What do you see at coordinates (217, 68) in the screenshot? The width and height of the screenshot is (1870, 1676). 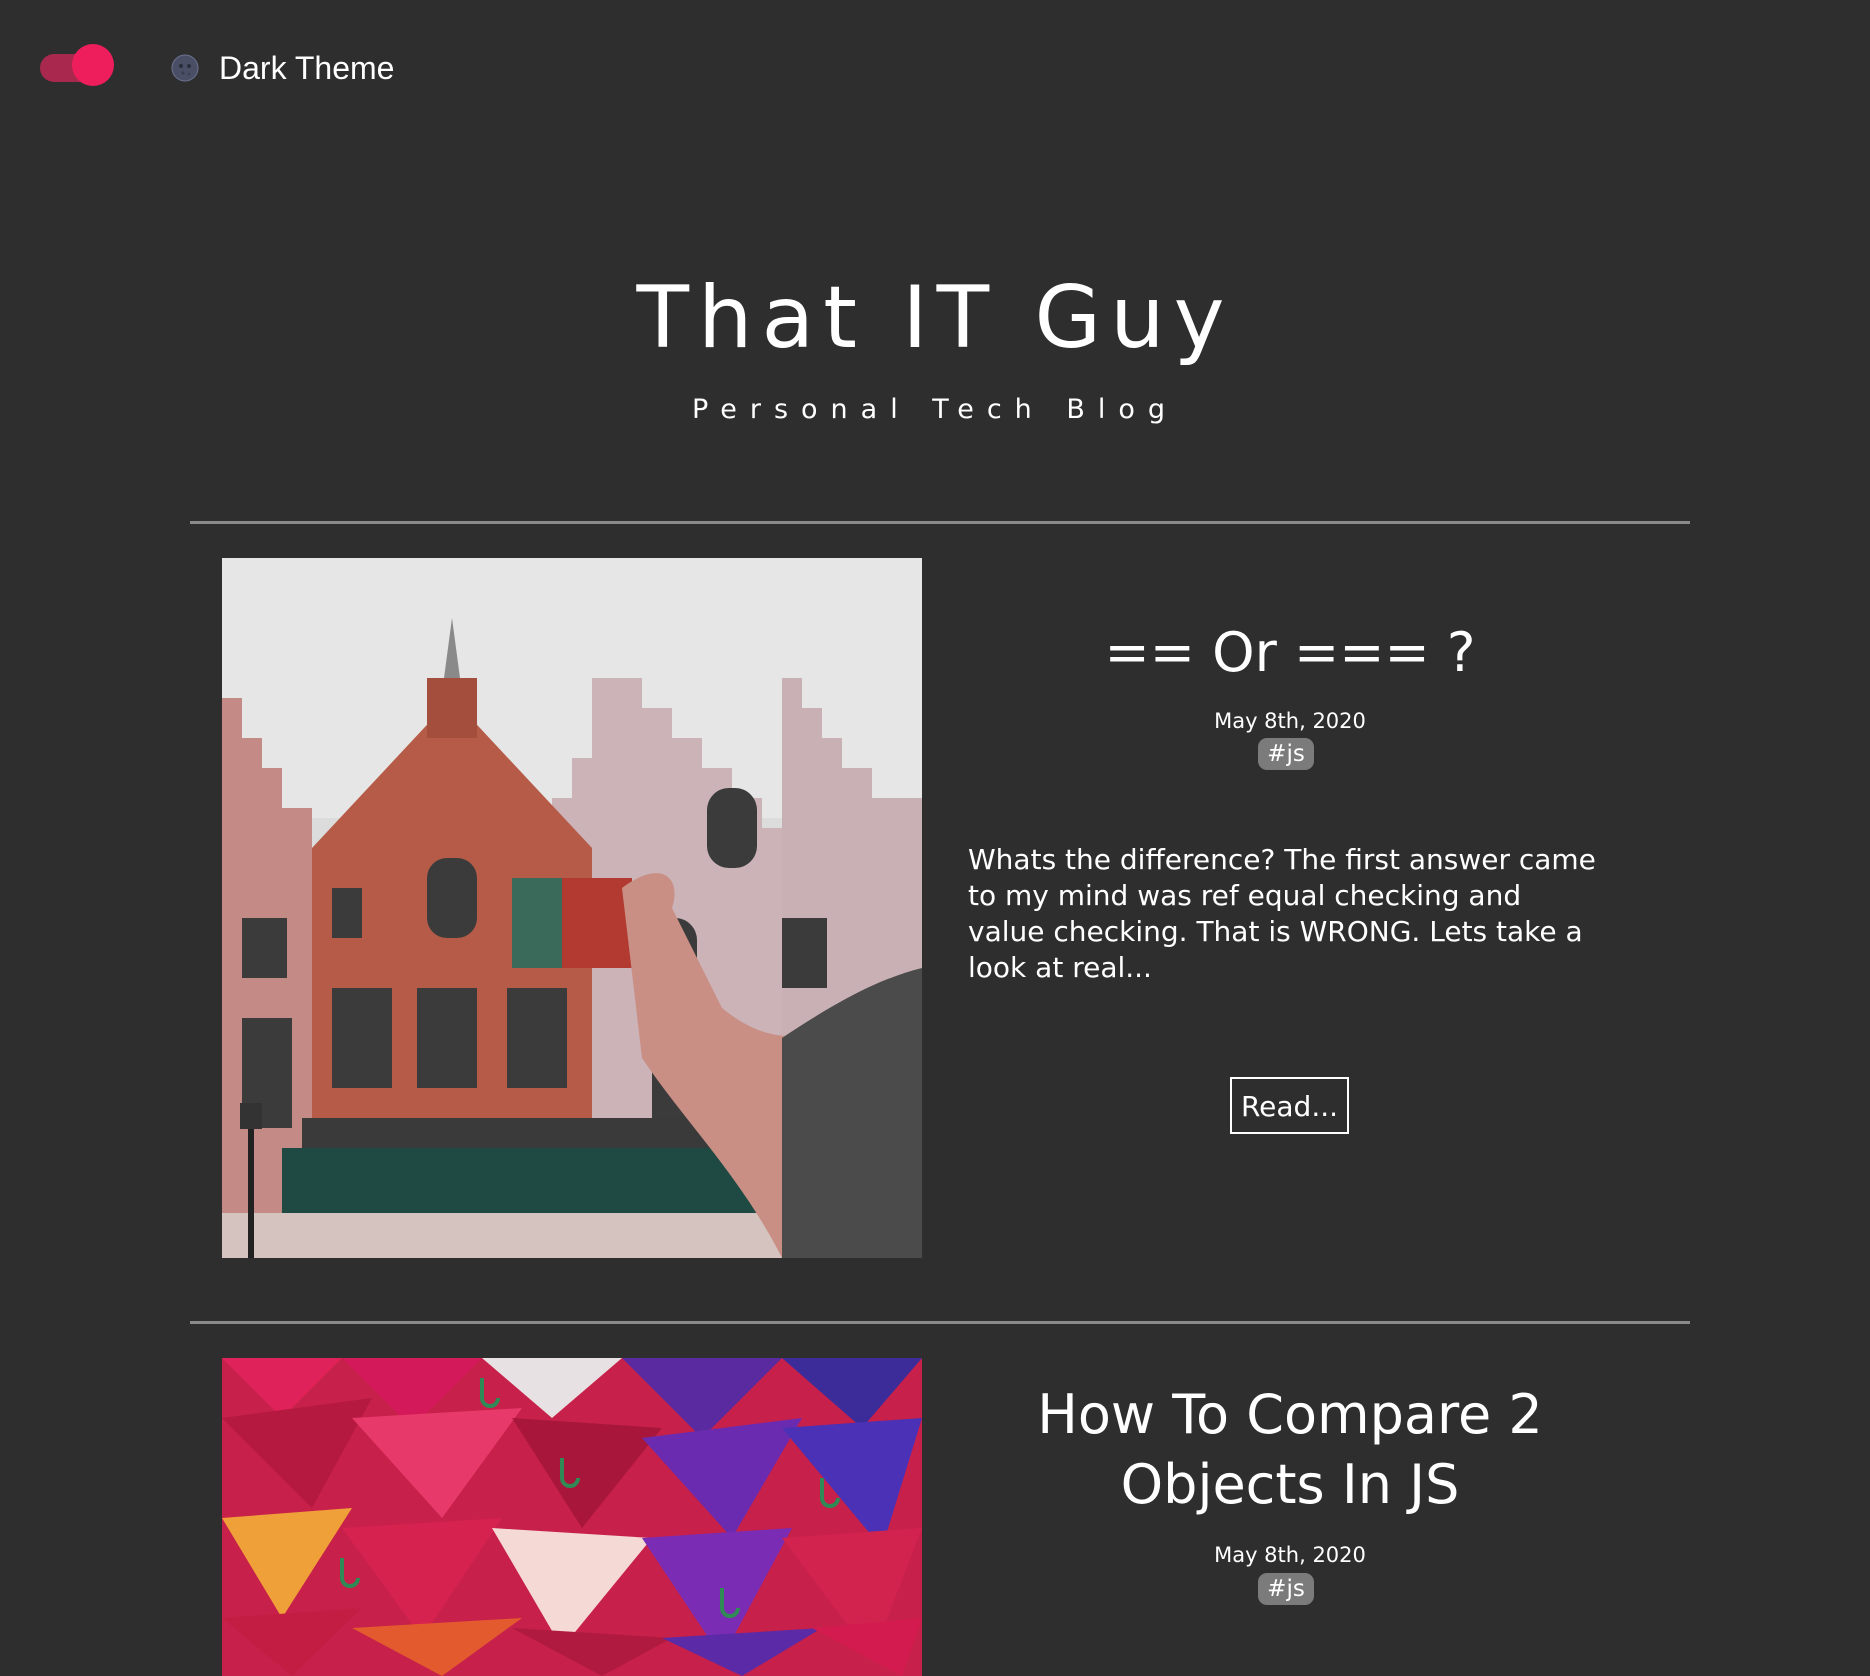 I see `theme-switcher: Dark Theme` at bounding box center [217, 68].